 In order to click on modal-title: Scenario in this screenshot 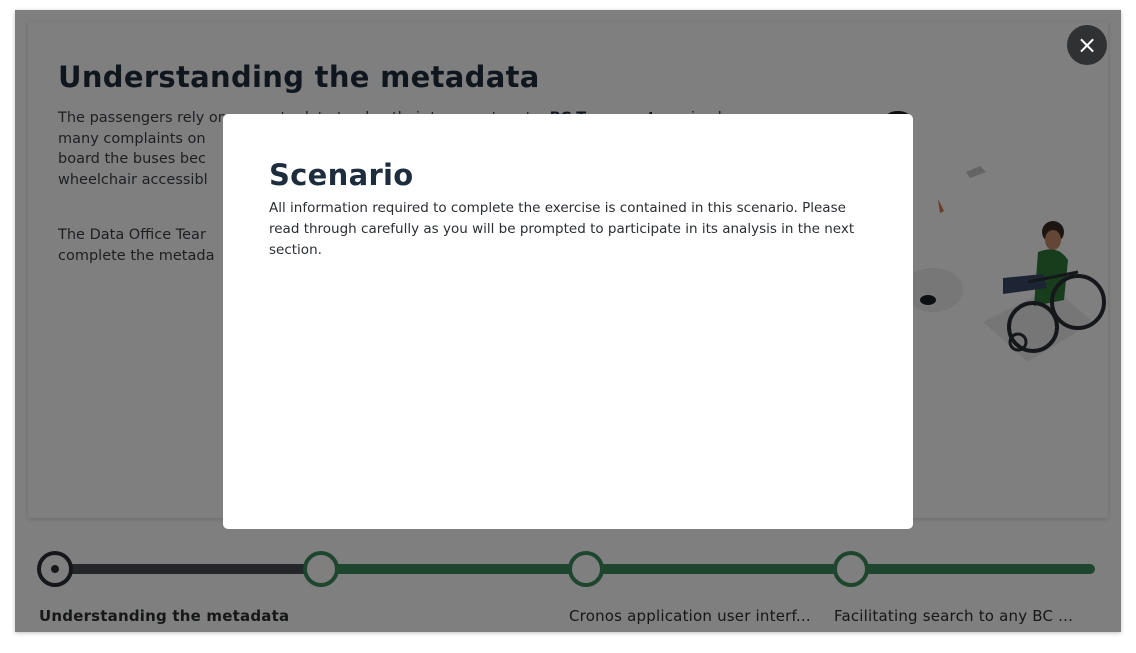, I will do `click(341, 175)`.